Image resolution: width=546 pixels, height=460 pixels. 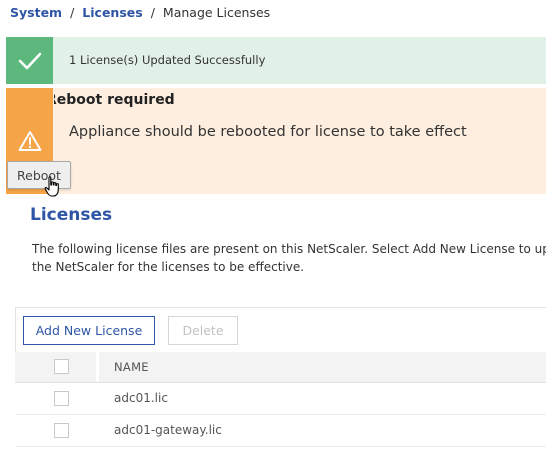 What do you see at coordinates (61, 366) in the screenshot?
I see `select-all-checkbox` at bounding box center [61, 366].